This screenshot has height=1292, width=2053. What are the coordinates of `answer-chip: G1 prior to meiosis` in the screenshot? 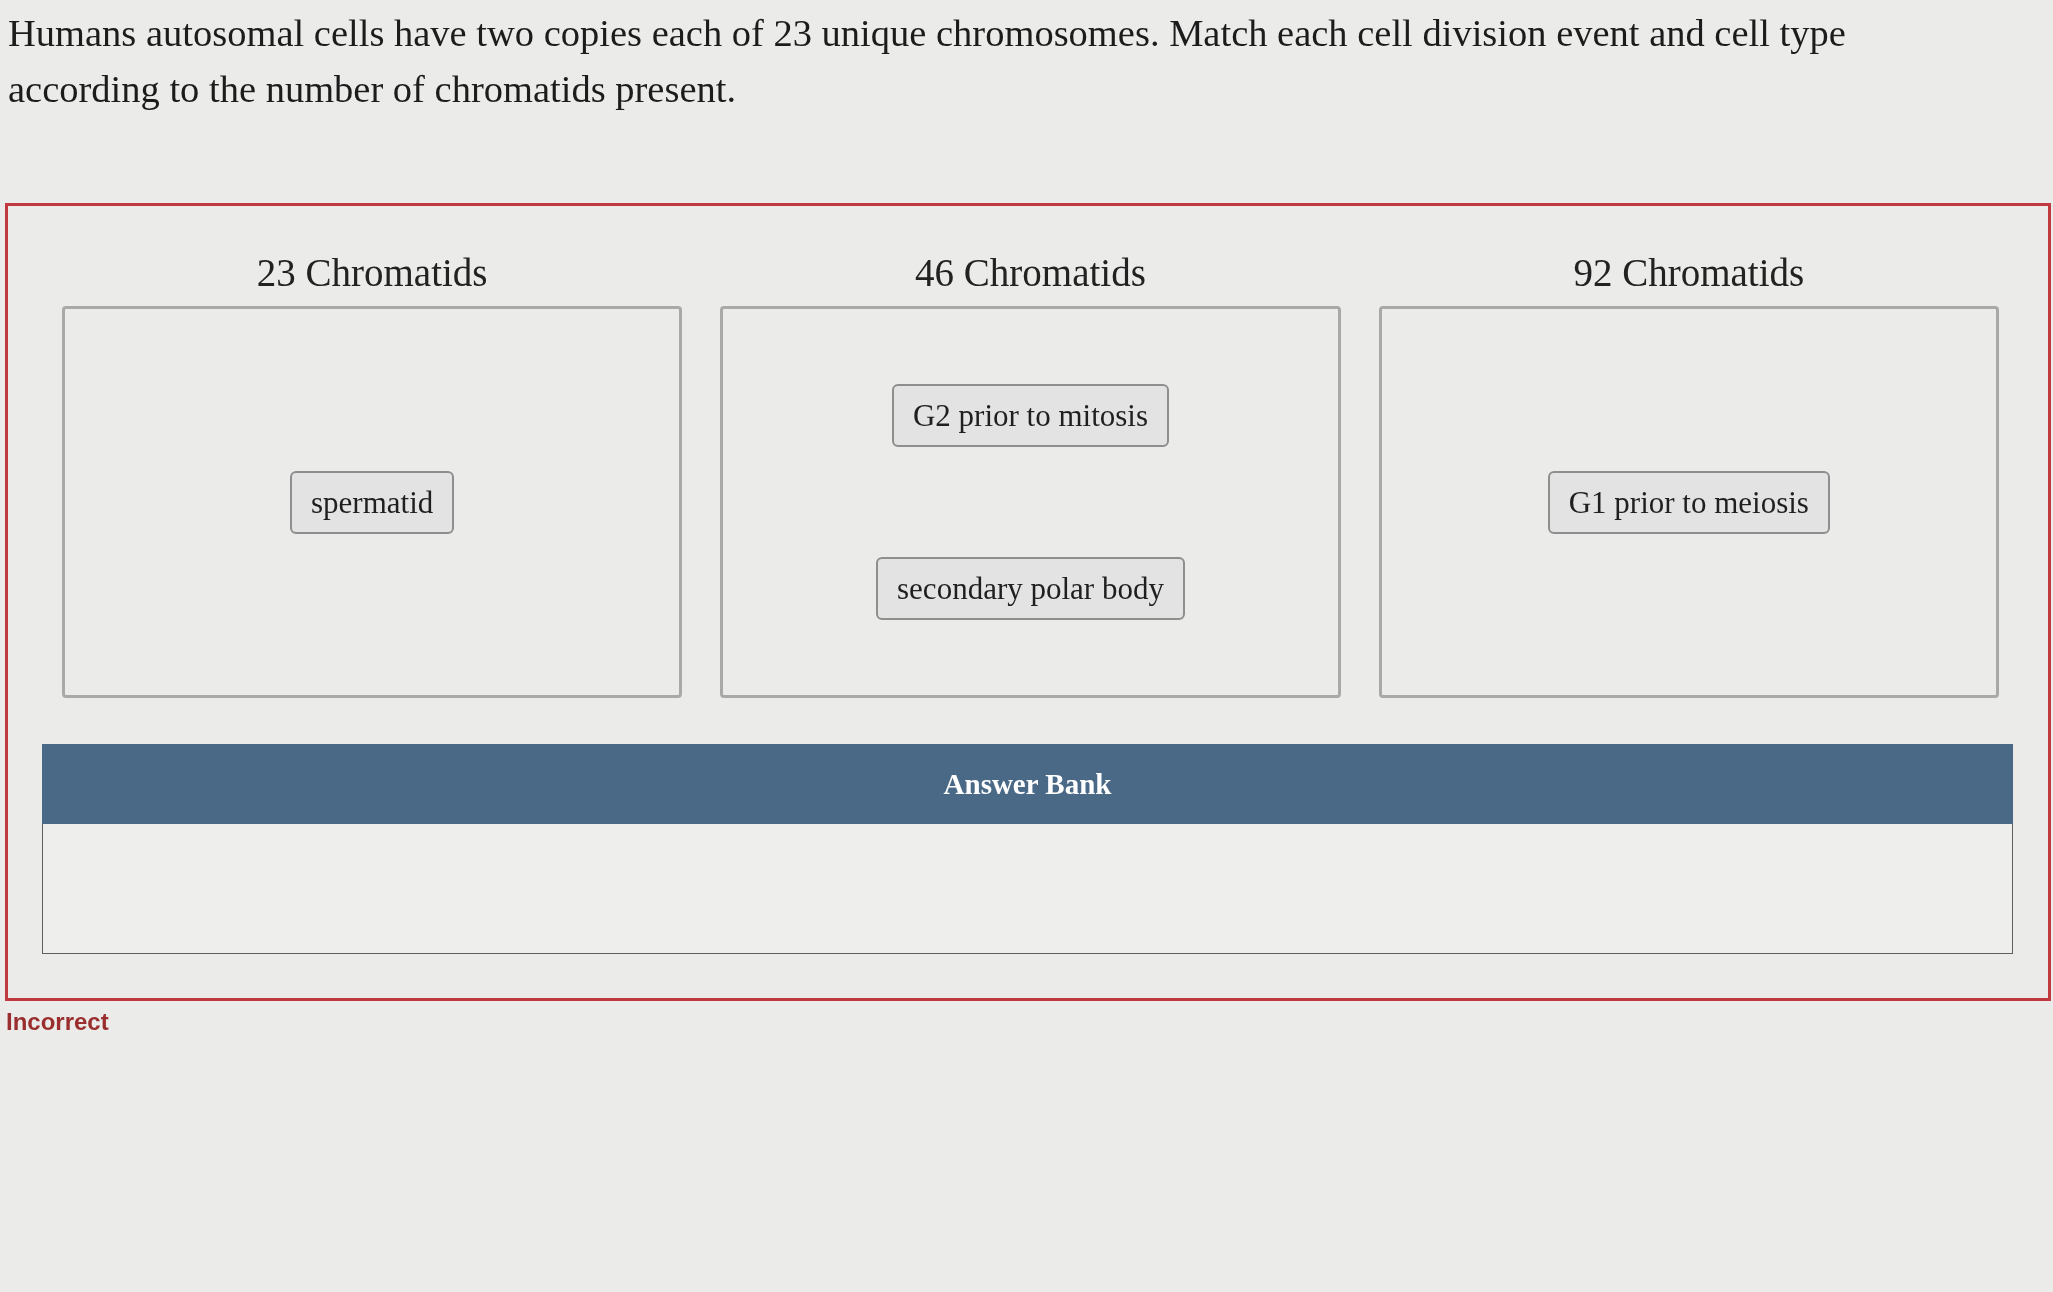 It's located at (1688, 502).